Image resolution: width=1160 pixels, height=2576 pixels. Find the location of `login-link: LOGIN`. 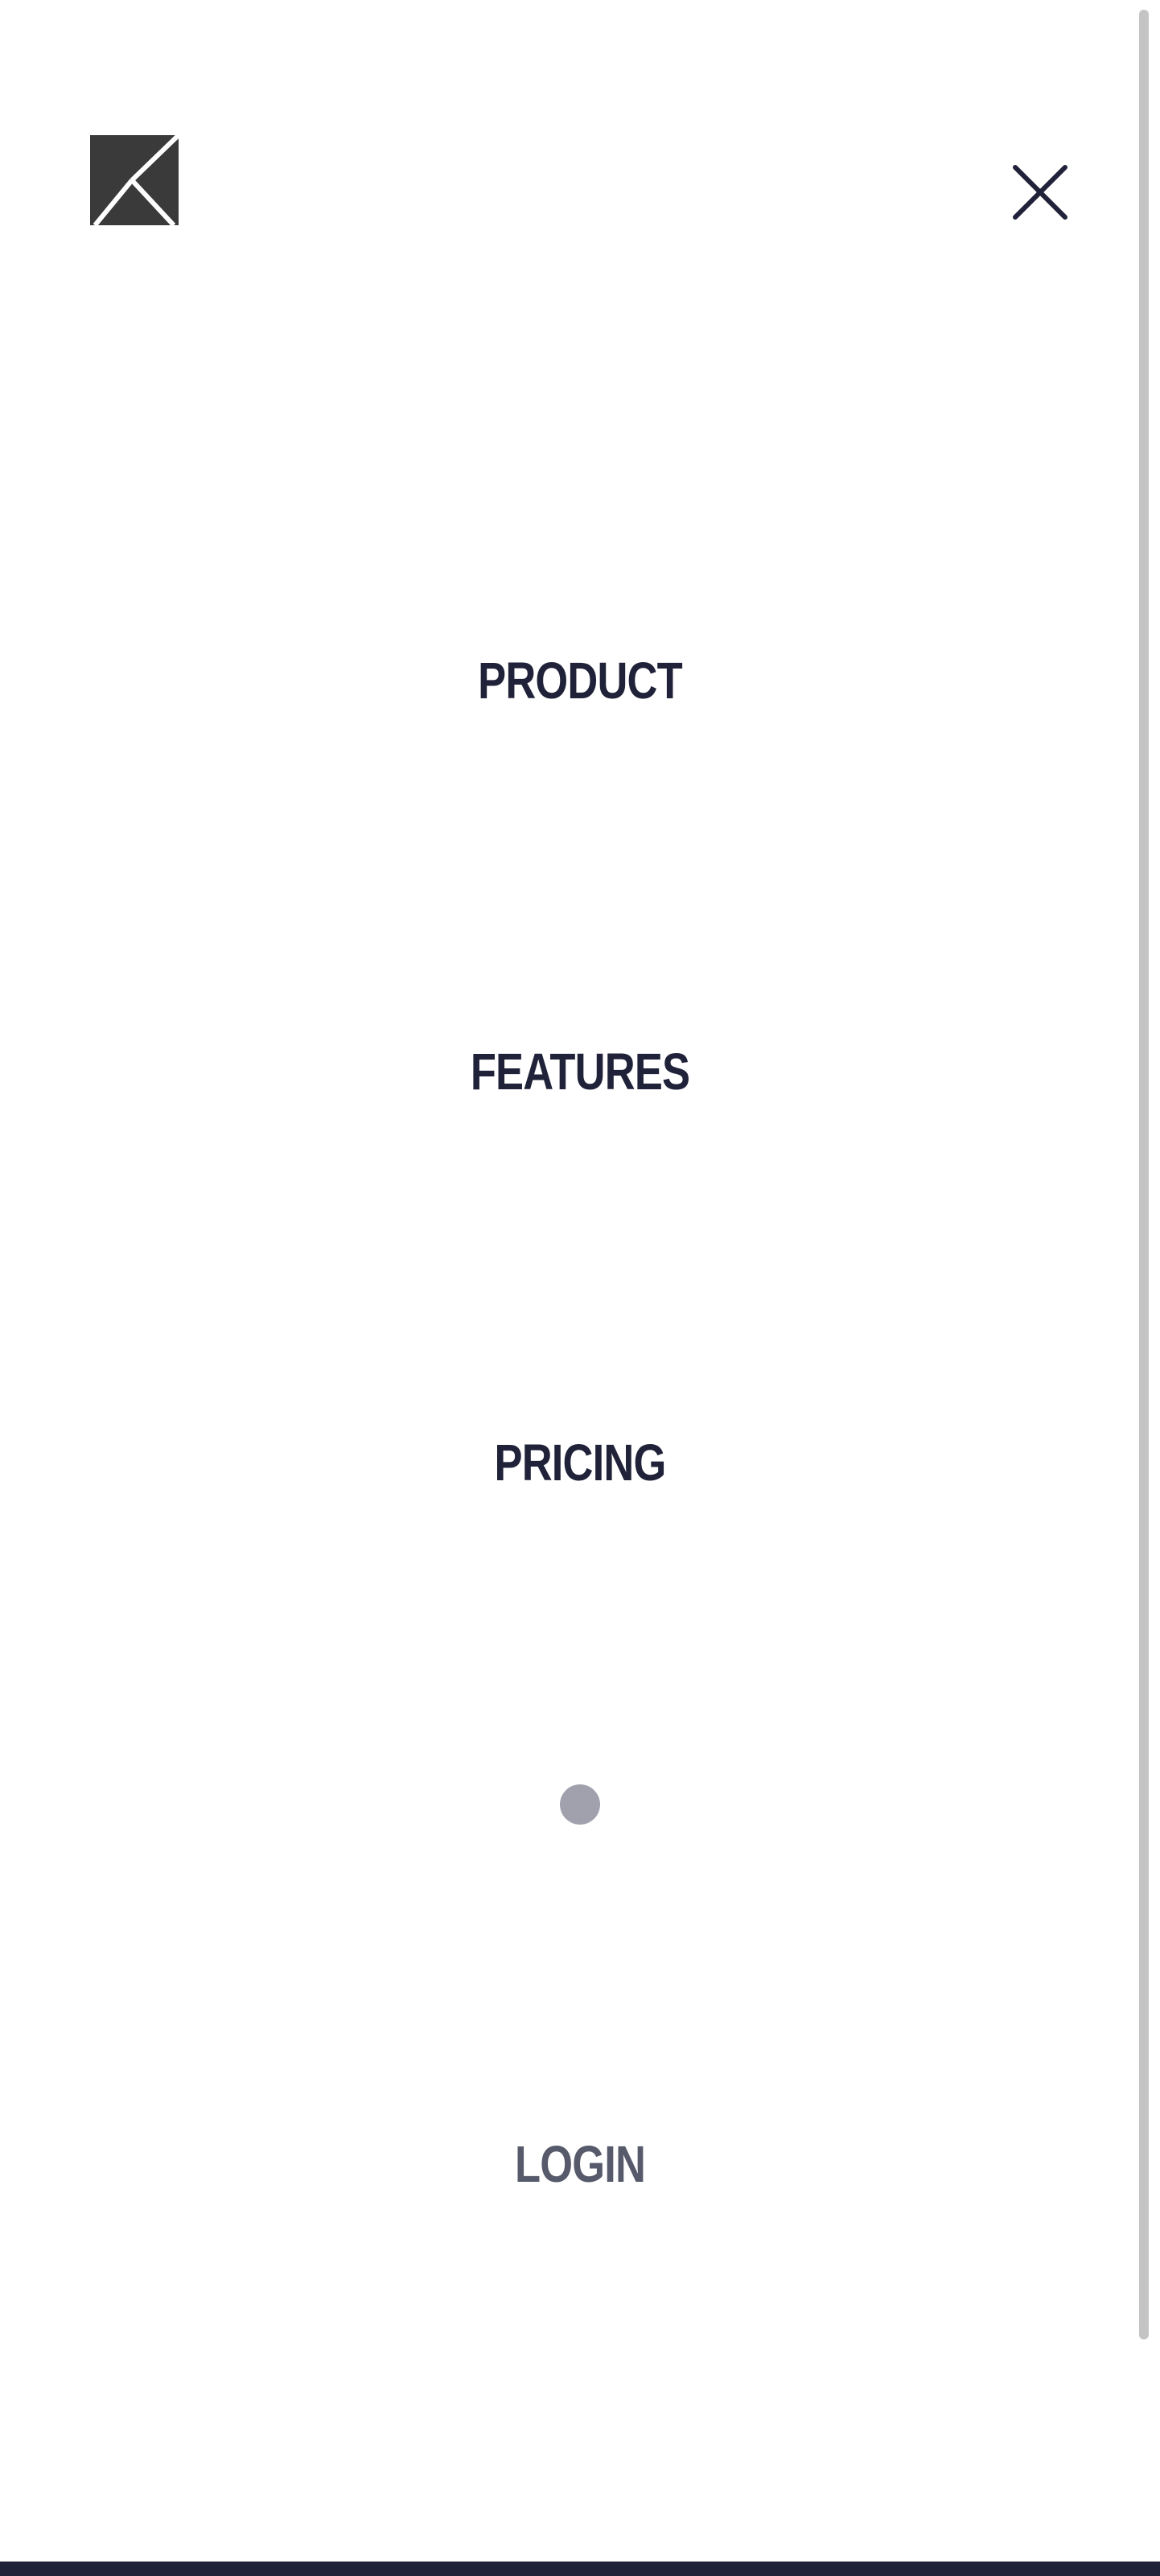

login-link: LOGIN is located at coordinates (580, 2164).